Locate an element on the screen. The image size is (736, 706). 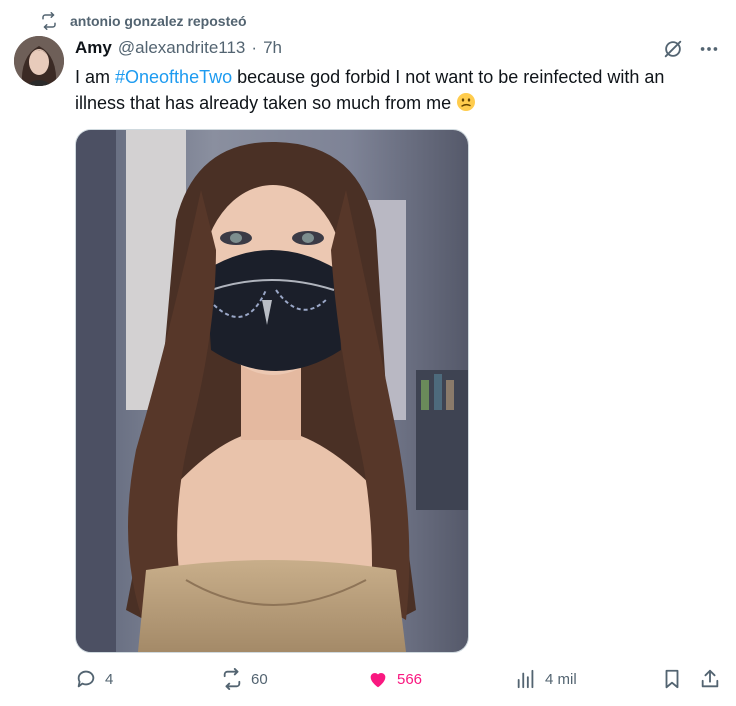
top-actions is located at coordinates (691, 49).